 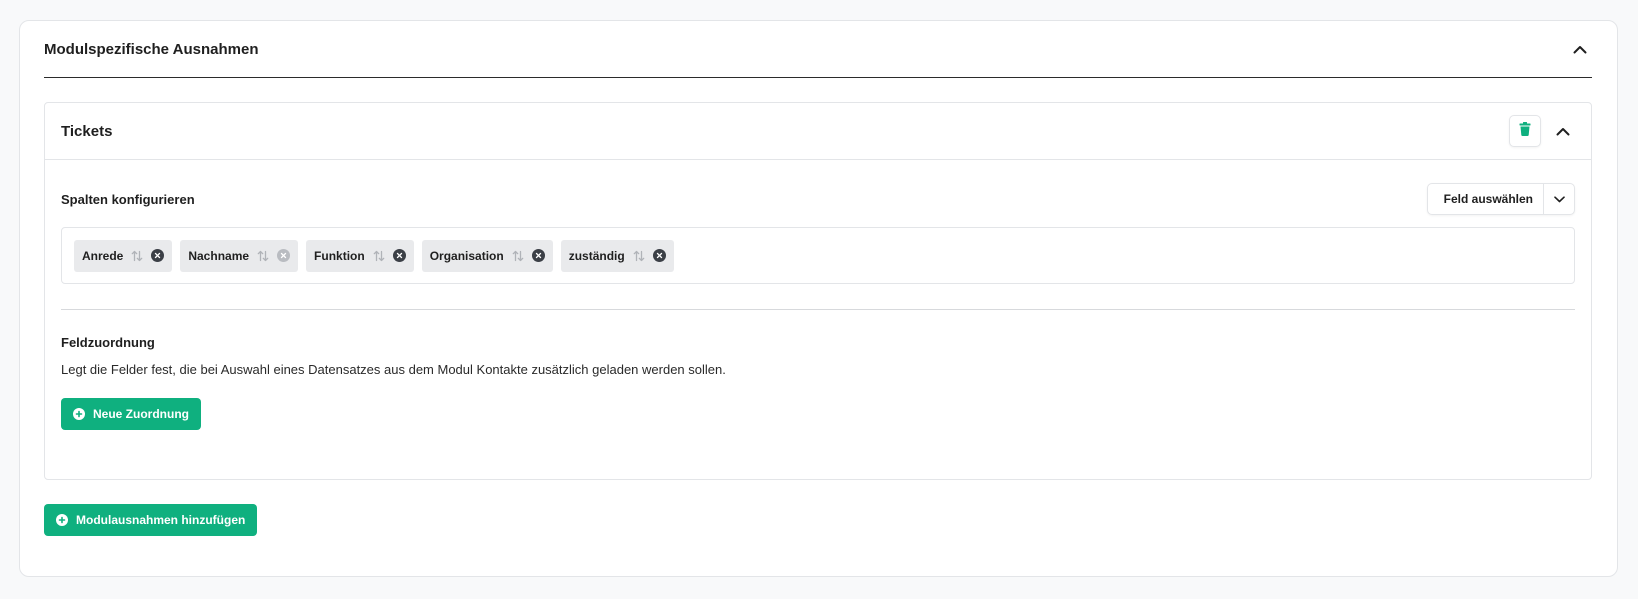 What do you see at coordinates (818, 49) in the screenshot?
I see `section-header: Modulspezifische Ausnahmen` at bounding box center [818, 49].